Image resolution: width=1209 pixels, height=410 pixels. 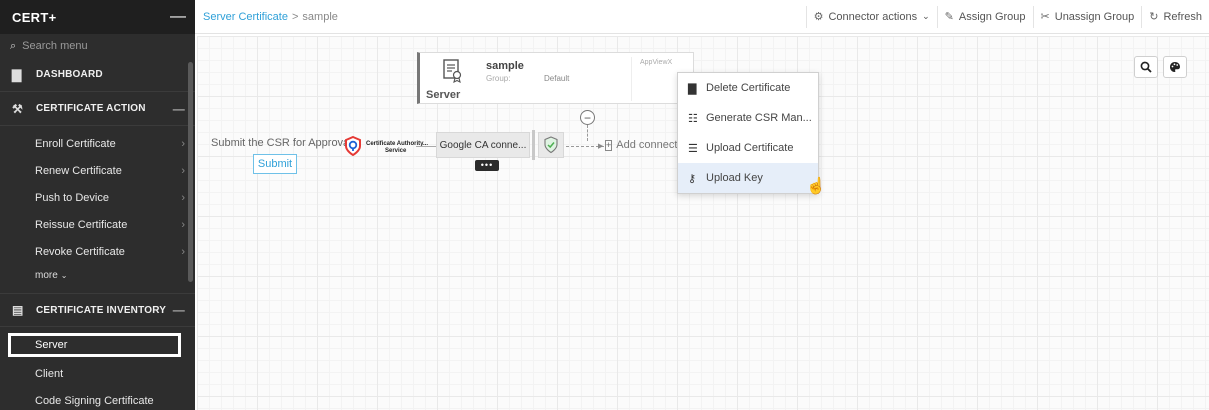 I want to click on menu-delete-certificate: ▇ Delete Certificate, so click(x=748, y=88).